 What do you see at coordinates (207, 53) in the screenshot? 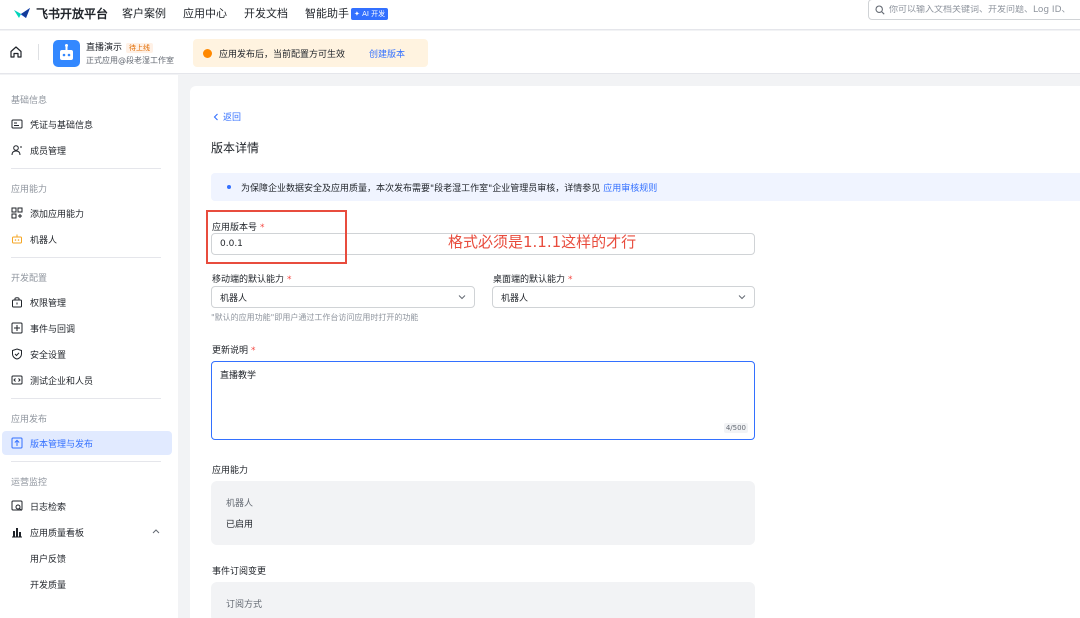
I see `warning-icon` at bounding box center [207, 53].